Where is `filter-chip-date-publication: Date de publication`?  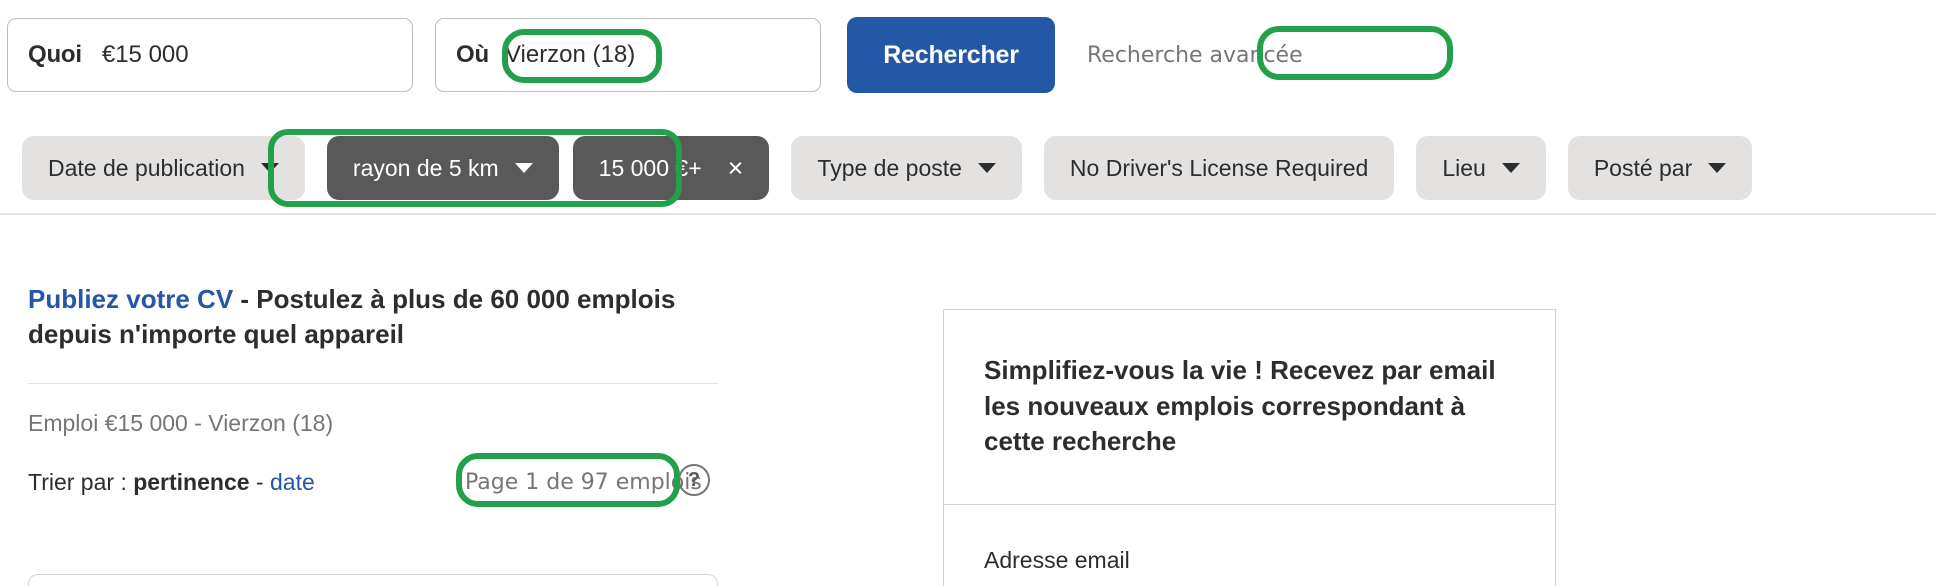 filter-chip-date-publication: Date de publication is located at coordinates (163, 168).